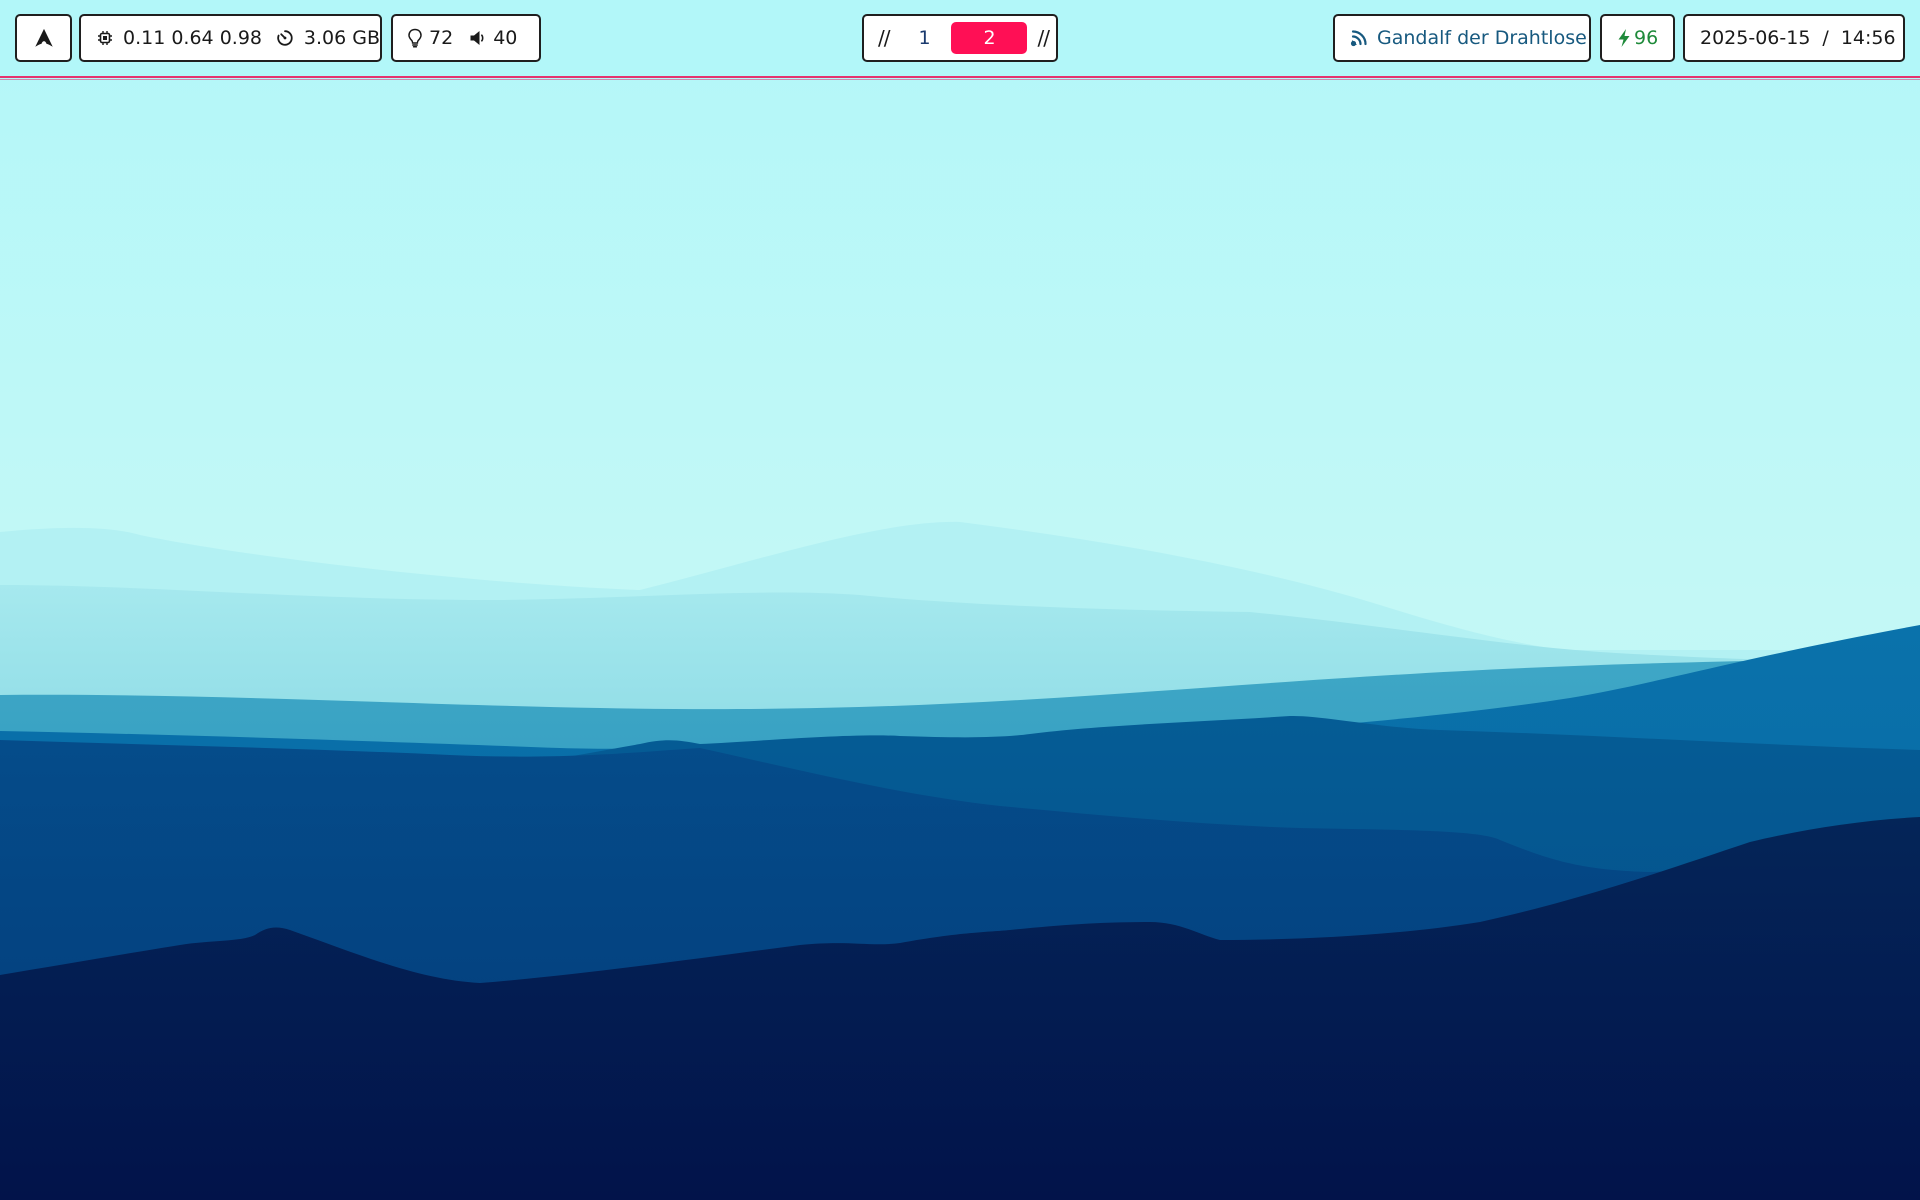 The image size is (1920, 1200). I want to click on clock-module: 2025-06-15 / 14:56, so click(1794, 38).